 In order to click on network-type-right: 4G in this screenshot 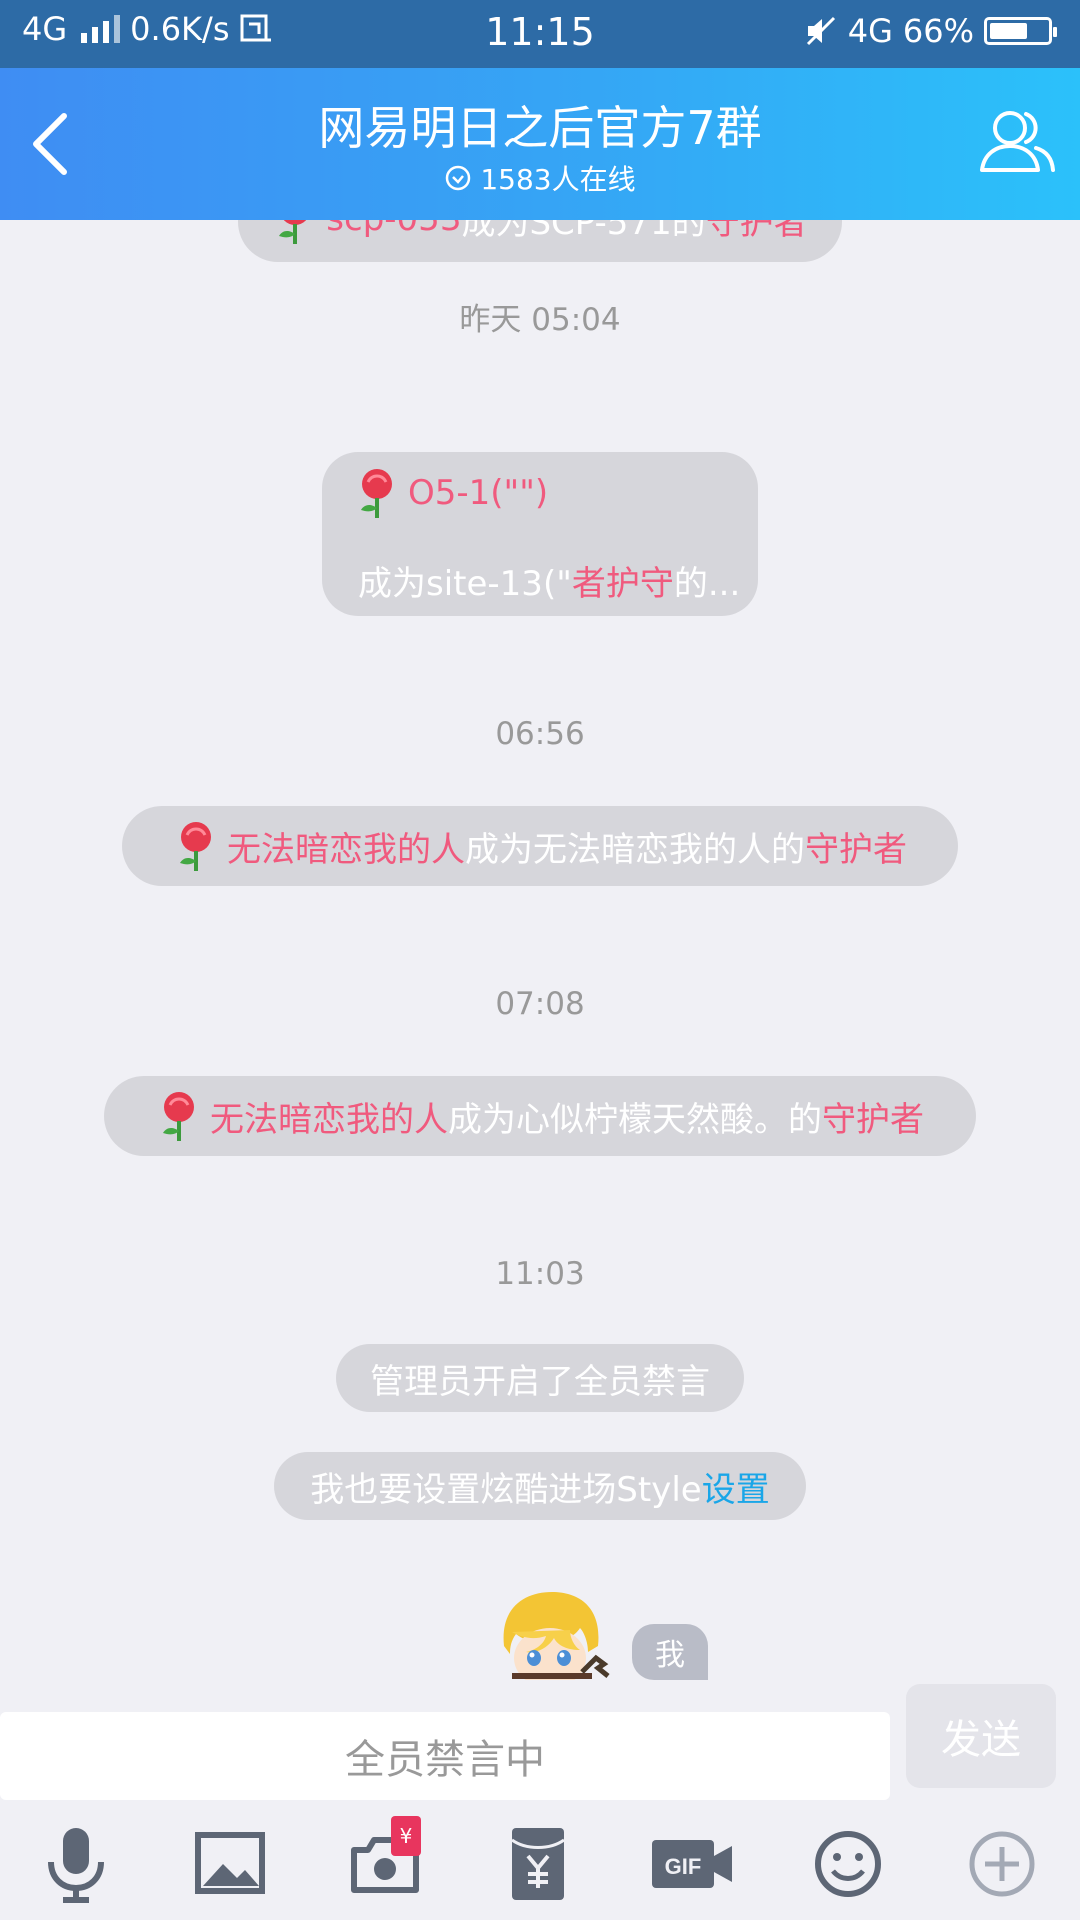, I will do `click(870, 31)`.